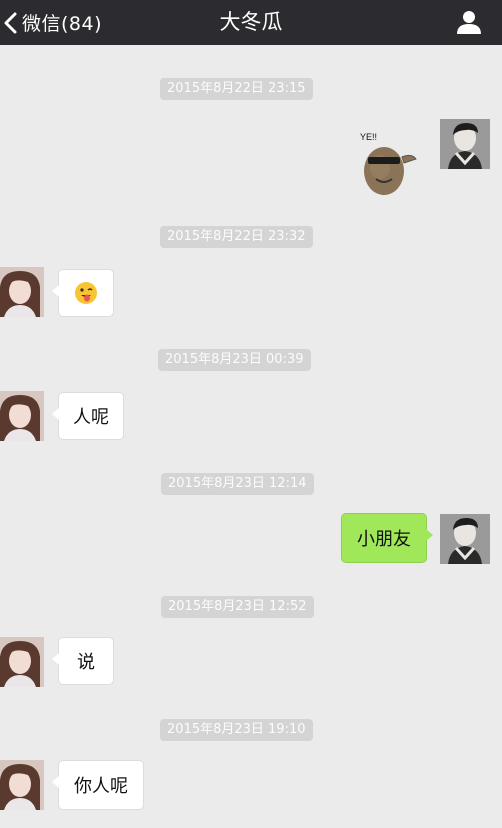  I want to click on timestamp: 2015年8月23日 00:39, so click(234, 360).